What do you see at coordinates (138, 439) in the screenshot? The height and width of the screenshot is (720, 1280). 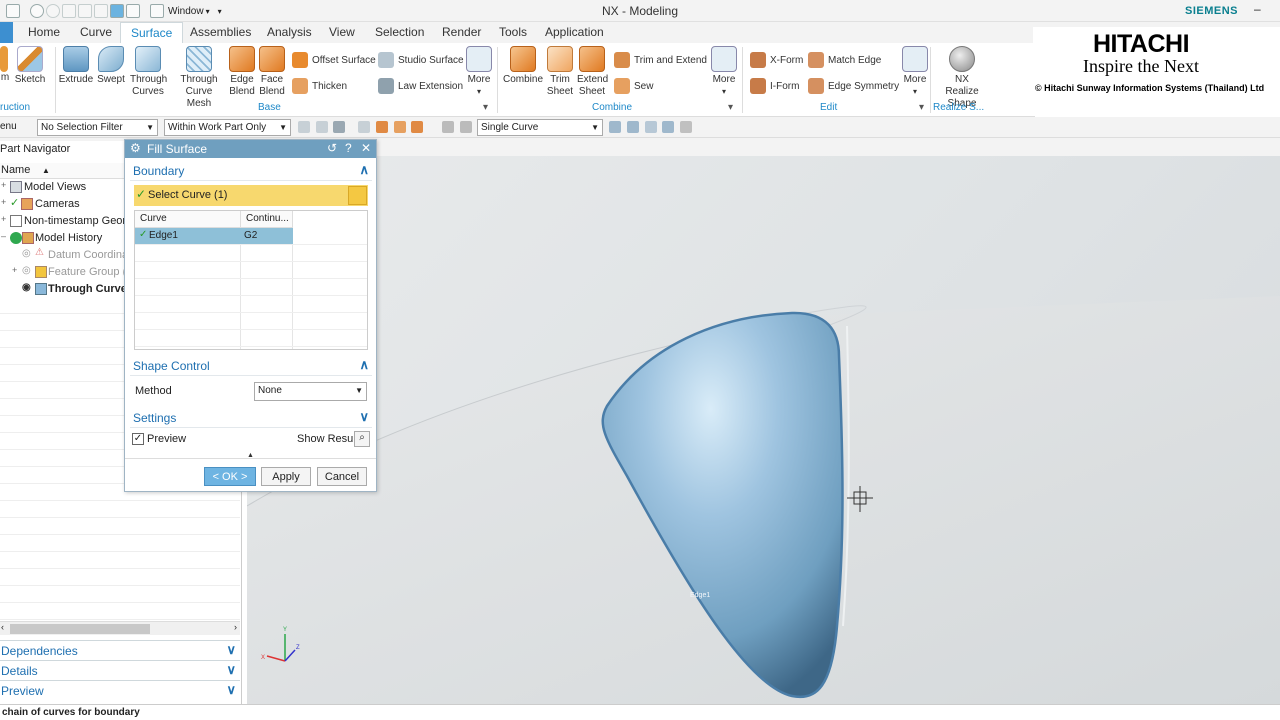 I see `preview-checkbox: ✓` at bounding box center [138, 439].